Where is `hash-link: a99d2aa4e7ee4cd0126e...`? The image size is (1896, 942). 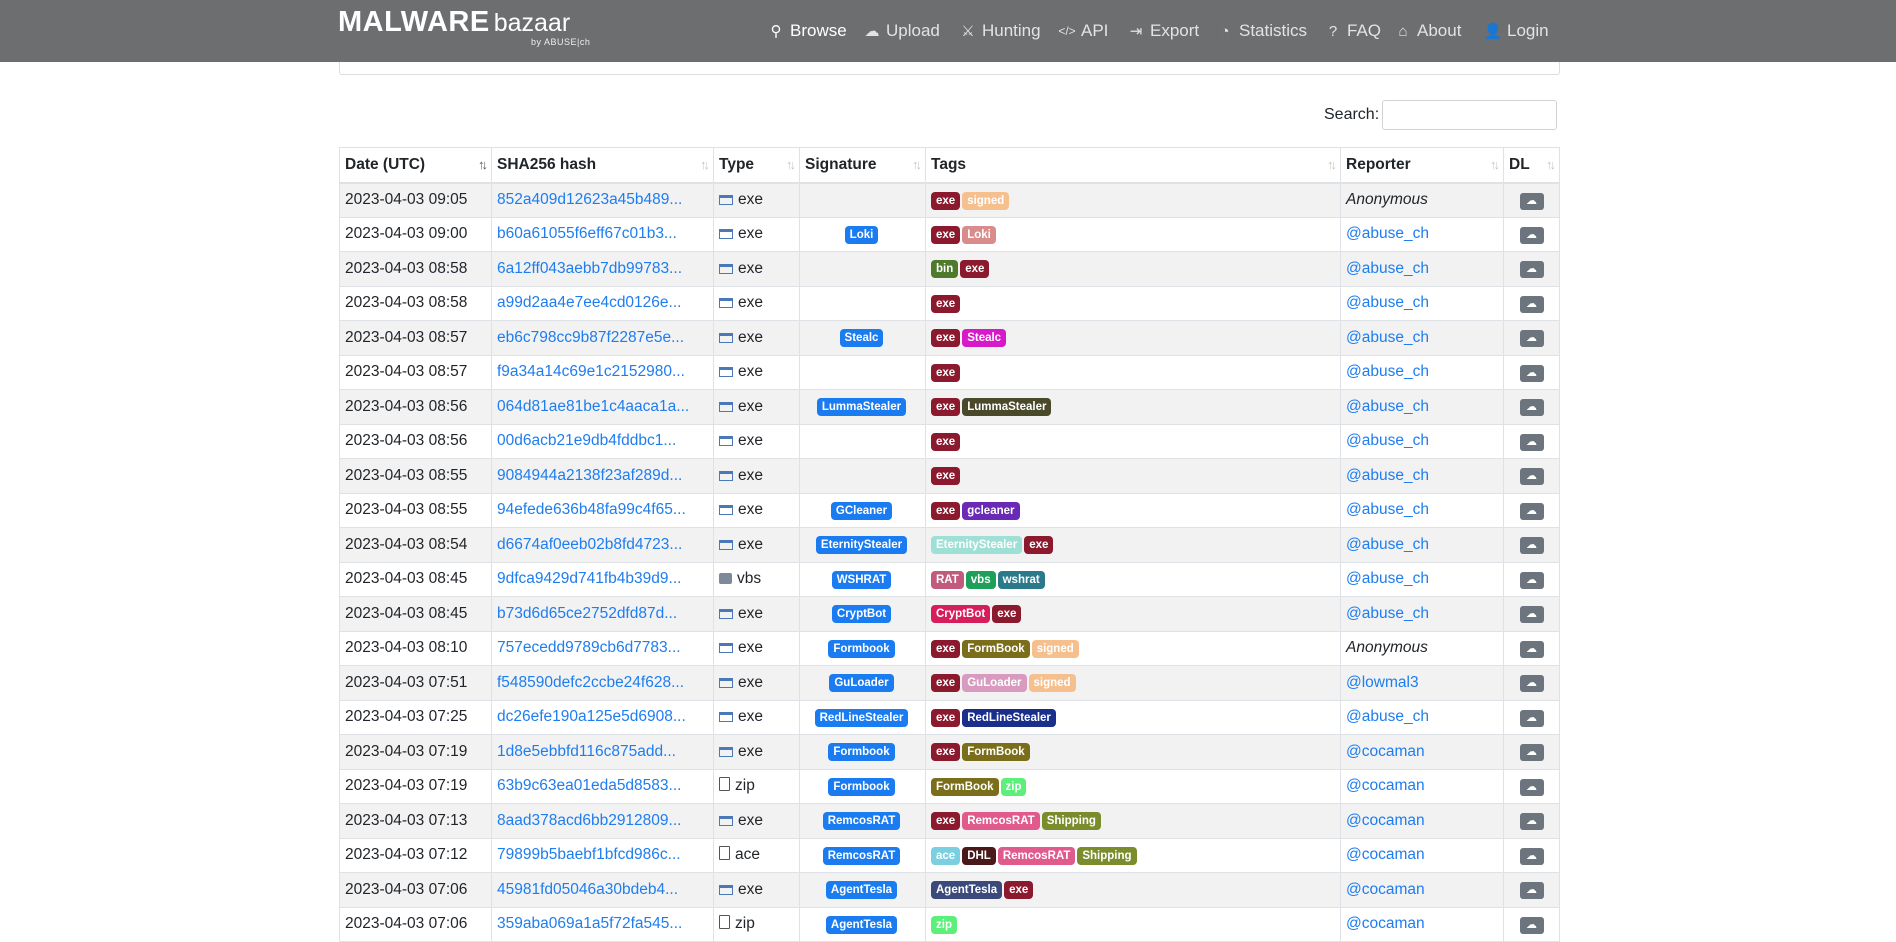
hash-link: a99d2aa4e7ee4cd0126e... is located at coordinates (589, 302).